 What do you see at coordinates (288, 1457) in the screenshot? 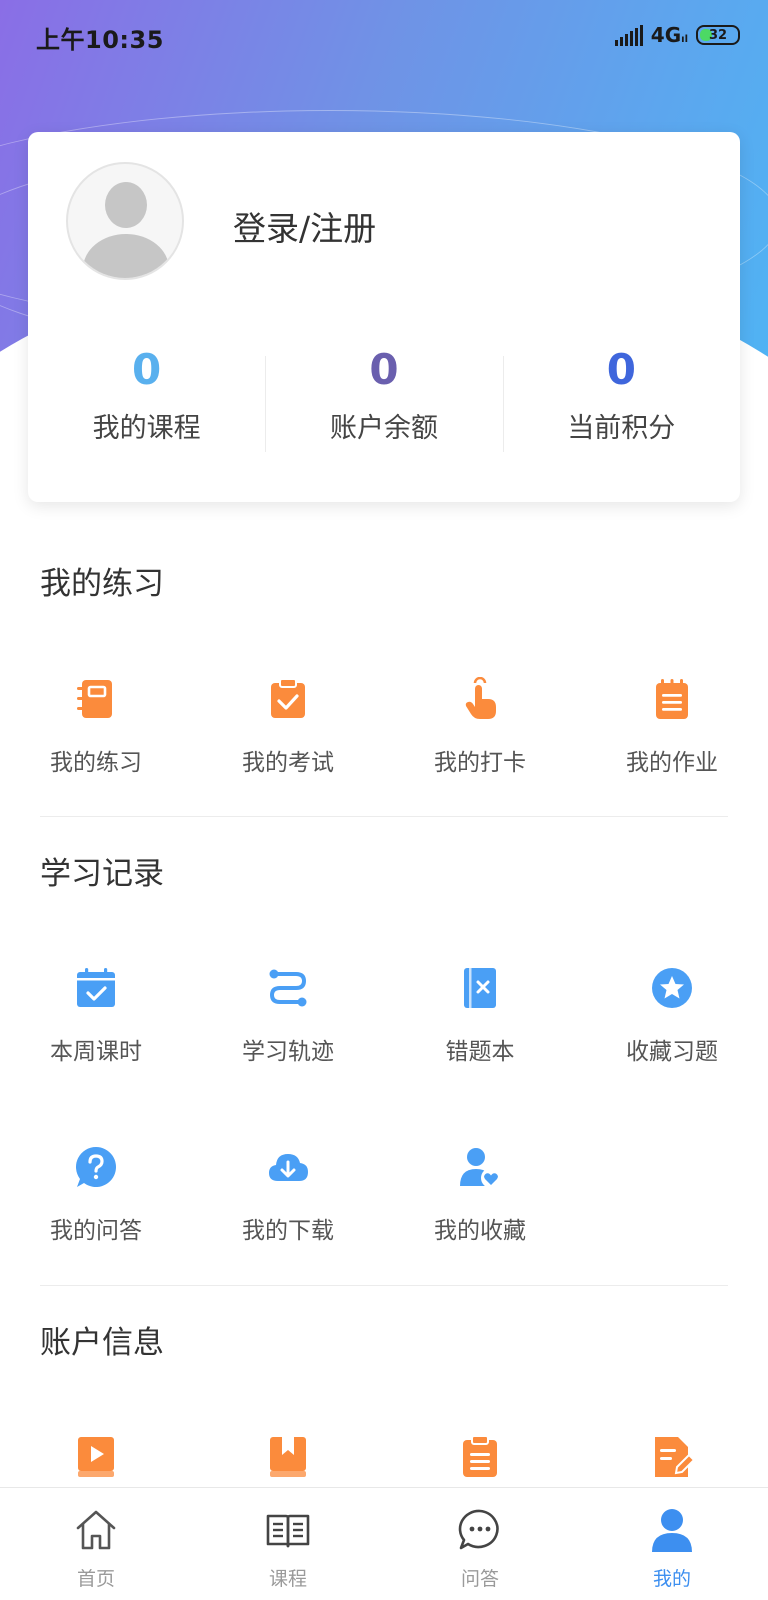
I see `bookmark-book-icon` at bounding box center [288, 1457].